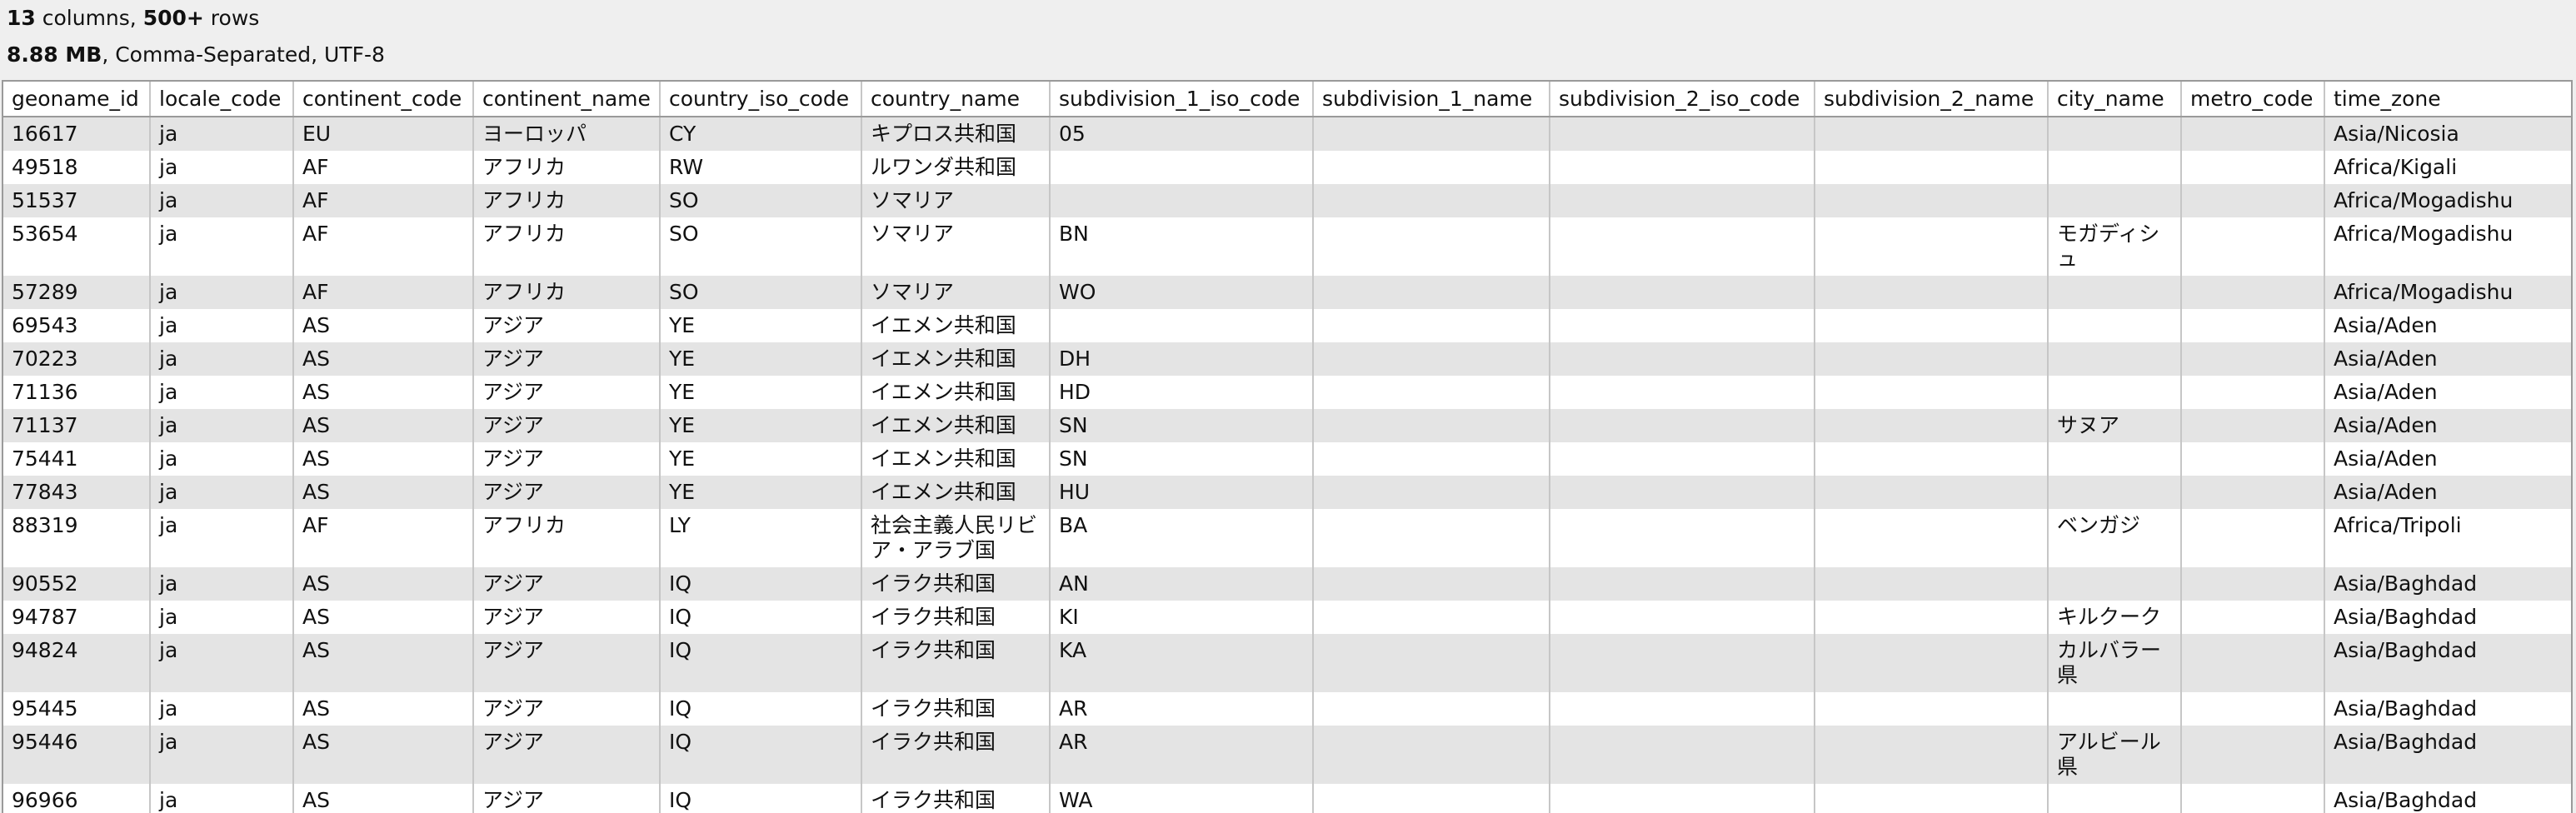 The width and height of the screenshot is (2576, 813). I want to click on table-cell-time-zone: Africa/Tripoli, so click(2447, 538).